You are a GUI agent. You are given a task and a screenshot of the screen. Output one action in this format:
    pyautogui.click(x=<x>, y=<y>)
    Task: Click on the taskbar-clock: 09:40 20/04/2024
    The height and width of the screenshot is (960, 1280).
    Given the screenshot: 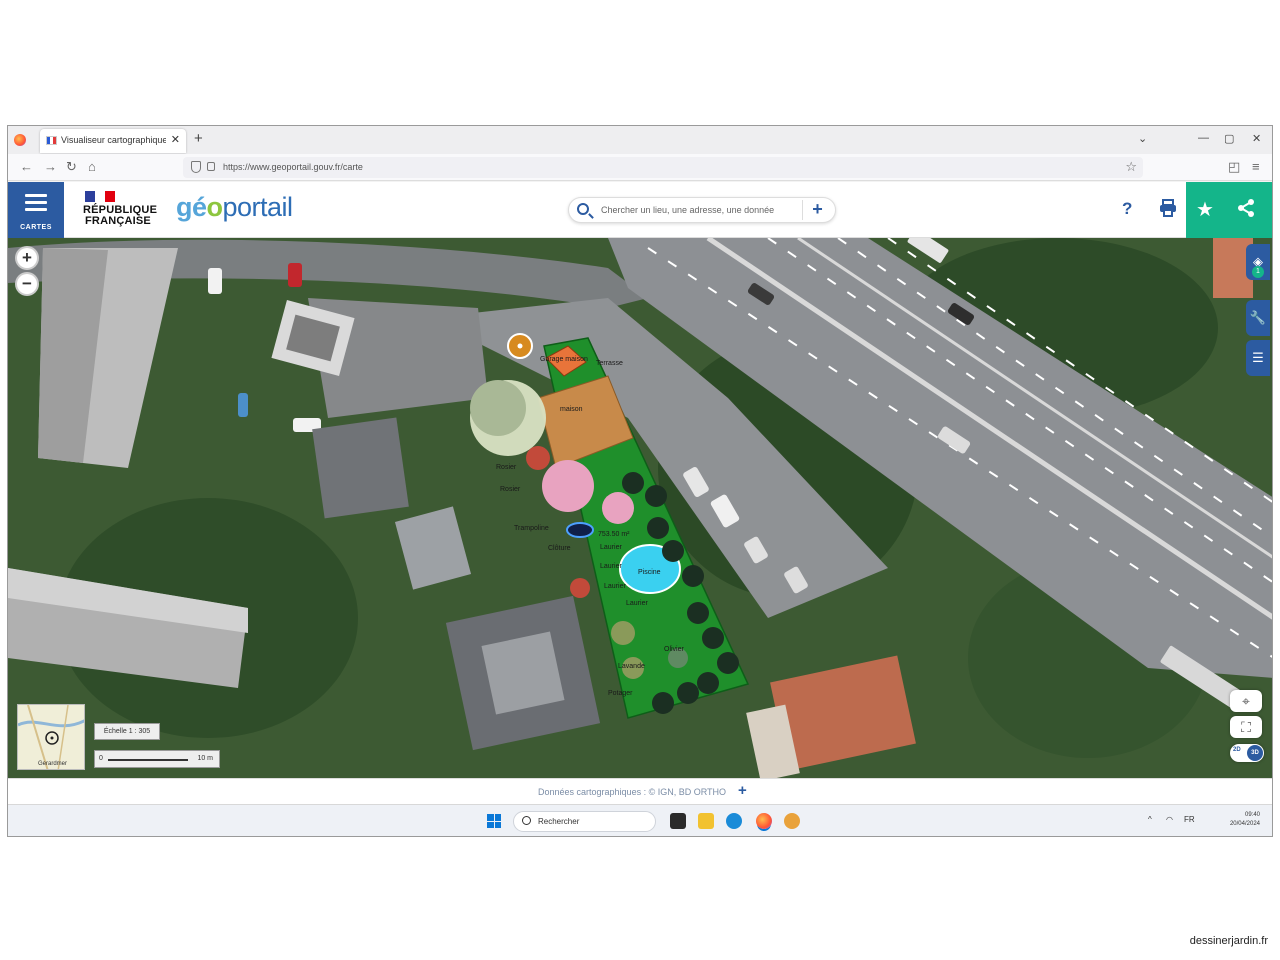 What is the action you would take?
    pyautogui.click(x=1245, y=820)
    